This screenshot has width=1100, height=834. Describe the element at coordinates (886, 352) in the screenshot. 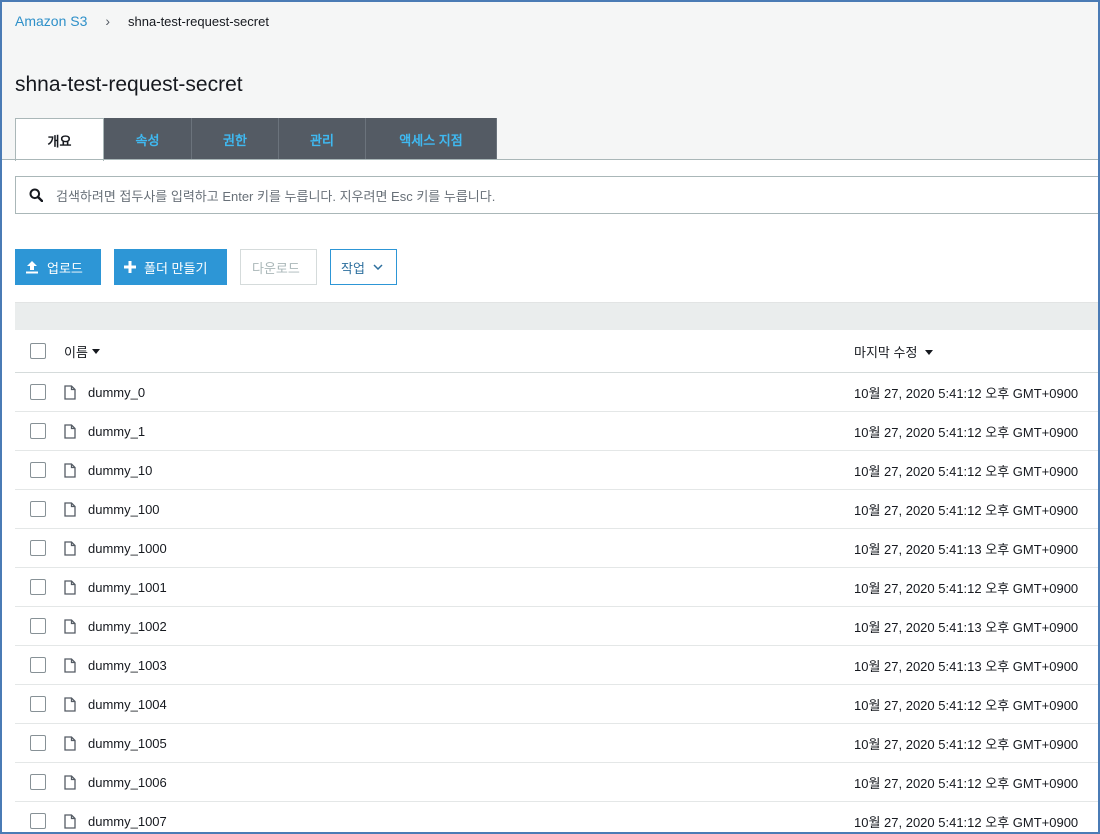

I see `last-modified-column-label: 마지막 수정` at that location.